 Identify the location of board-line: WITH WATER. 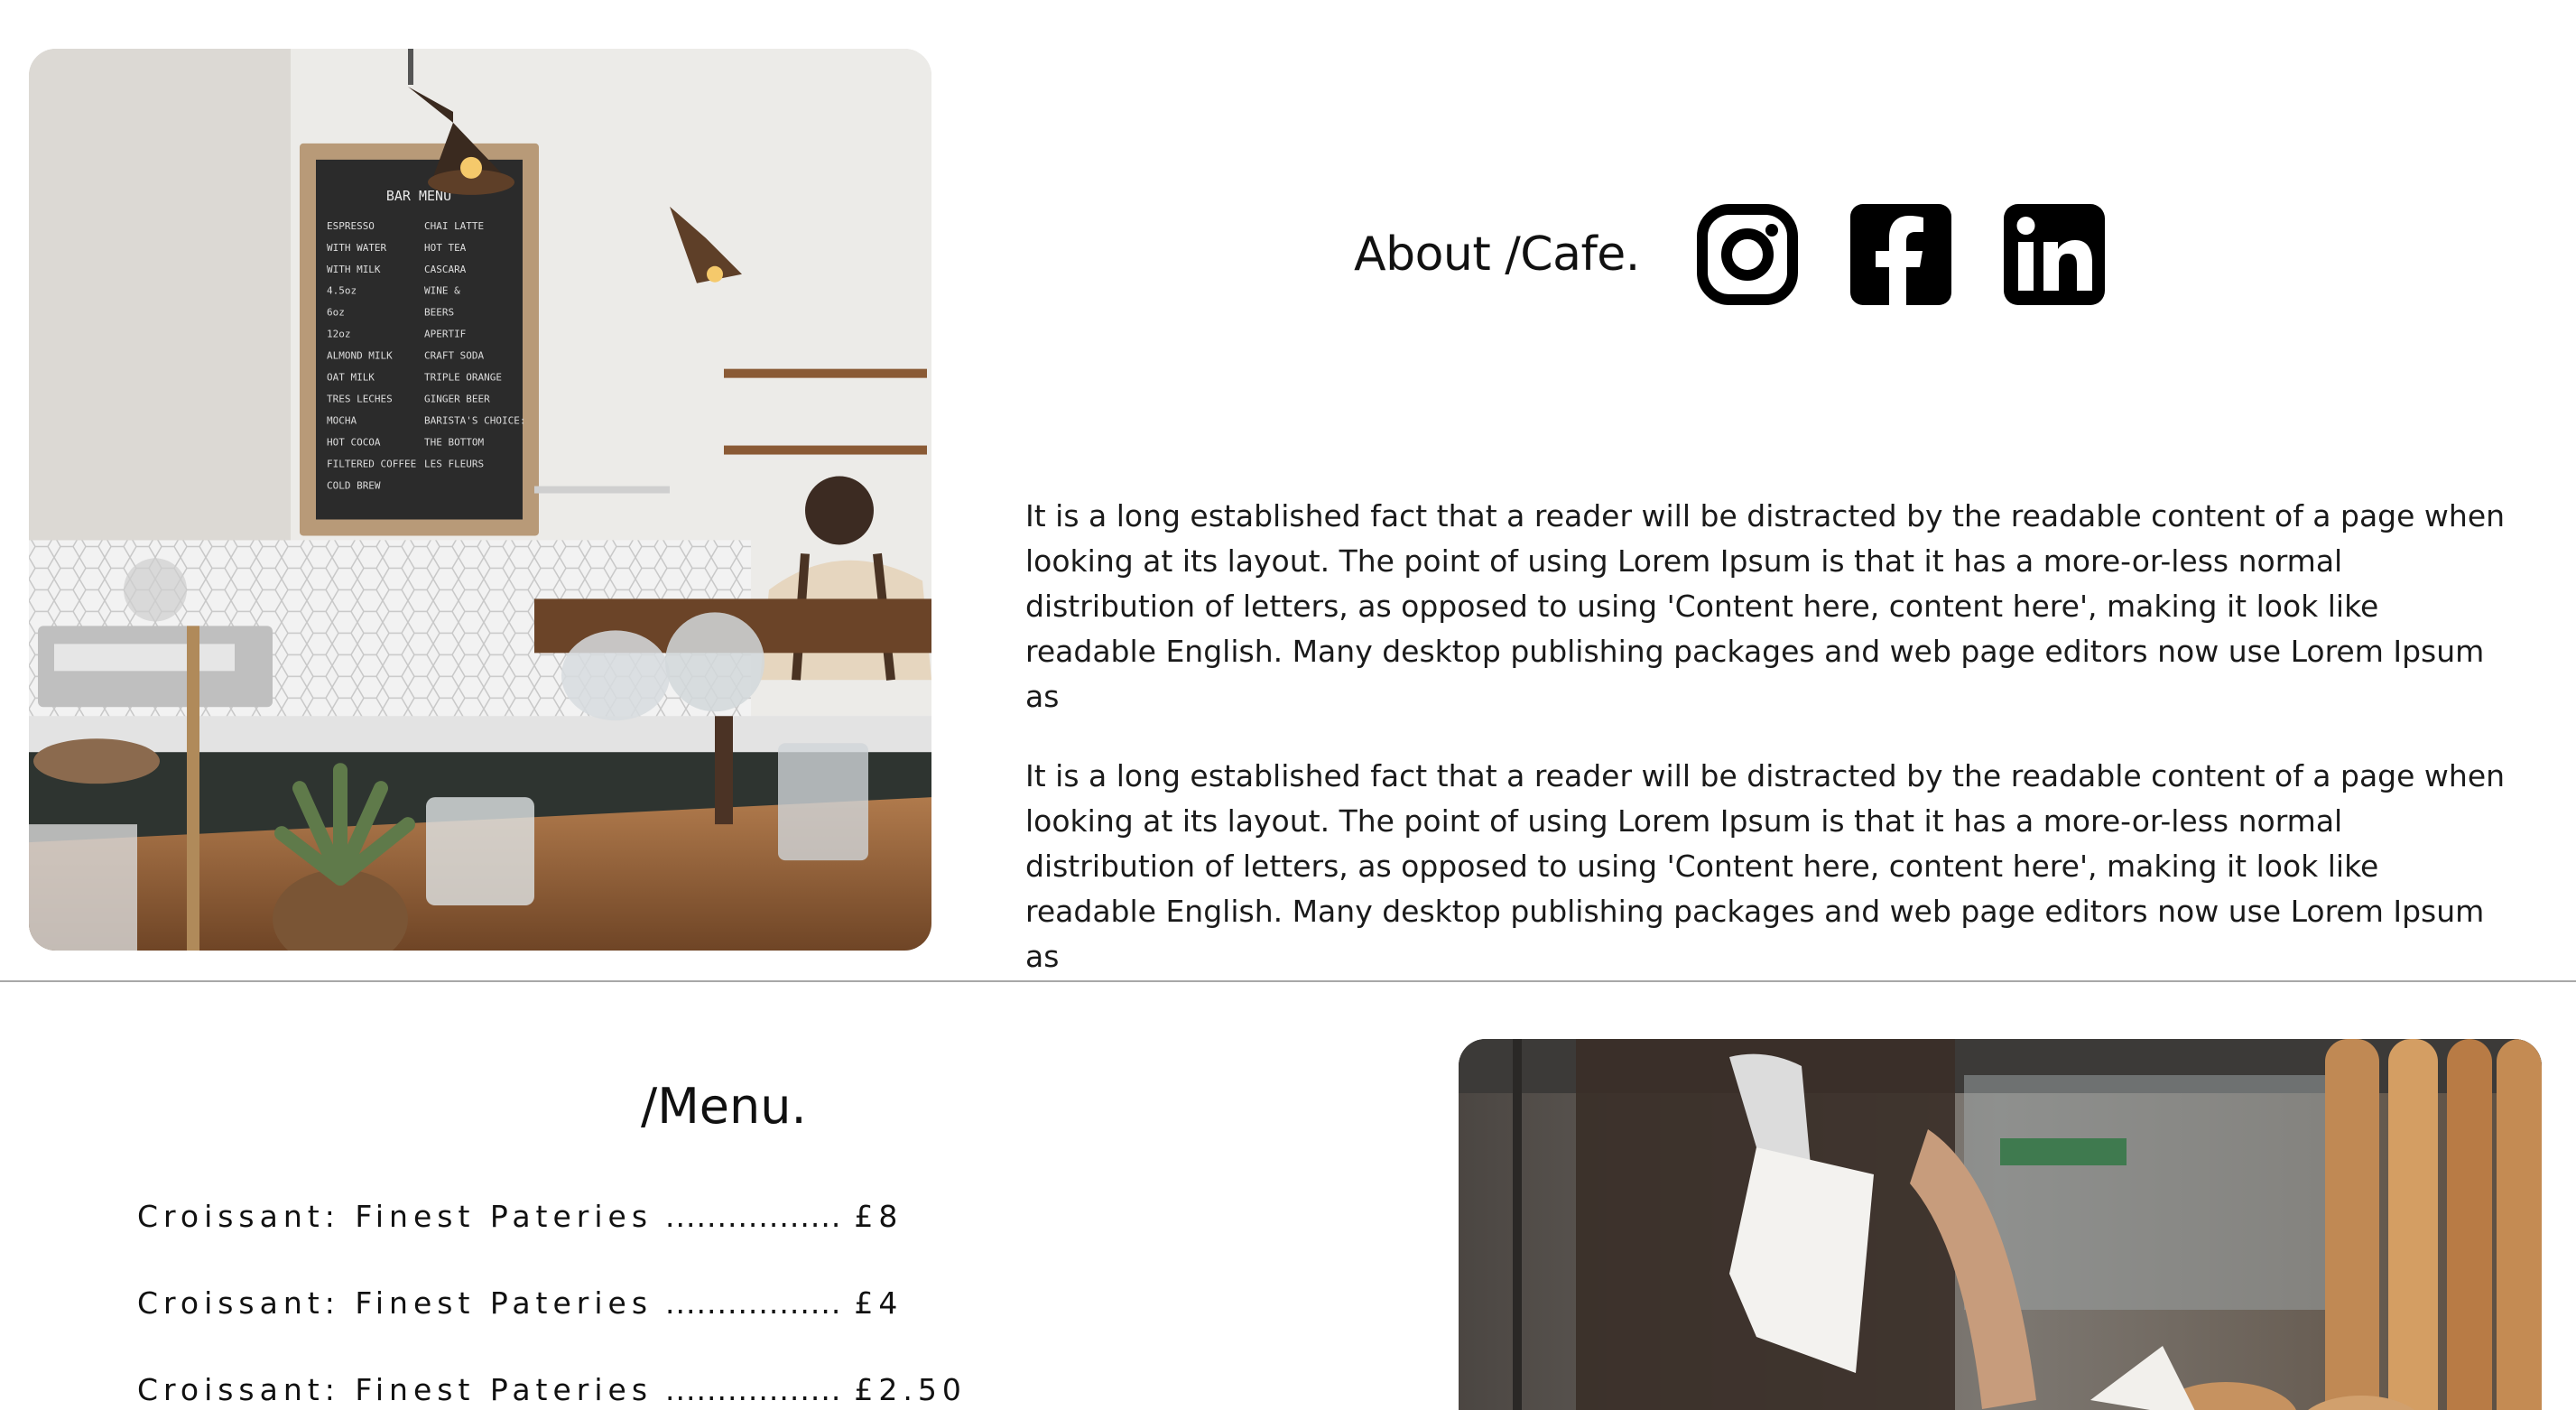
(357, 248).